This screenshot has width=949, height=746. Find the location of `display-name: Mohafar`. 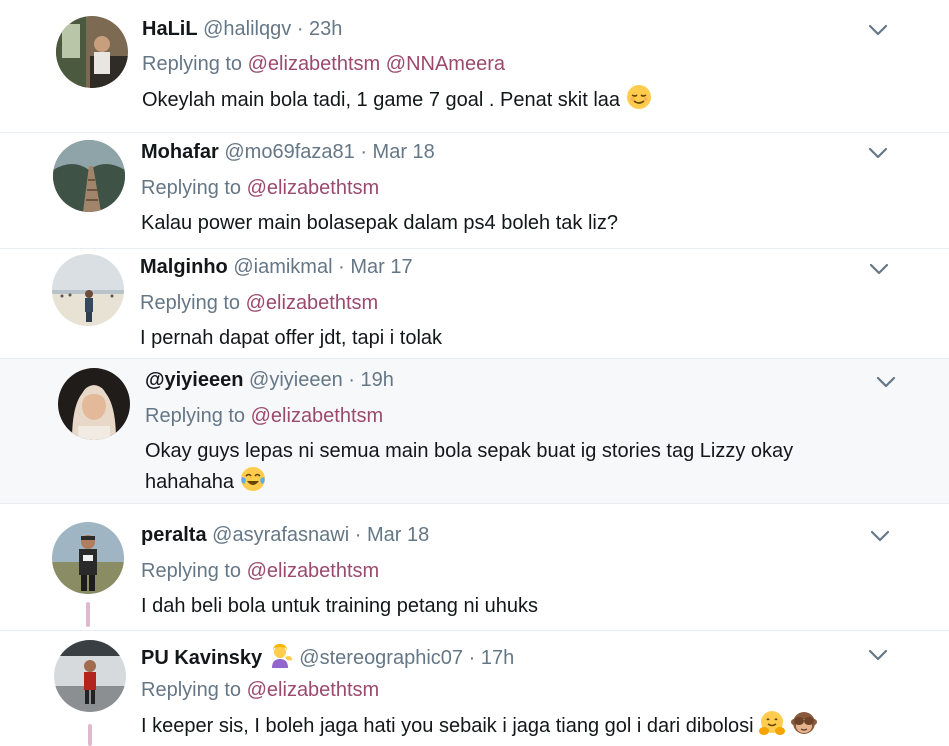

display-name: Mohafar is located at coordinates (180, 152).